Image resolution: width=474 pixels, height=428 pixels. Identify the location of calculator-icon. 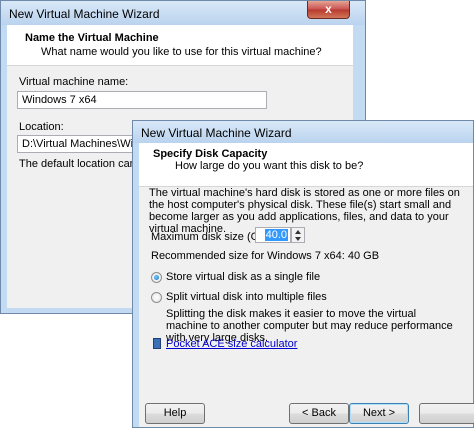
(157, 343).